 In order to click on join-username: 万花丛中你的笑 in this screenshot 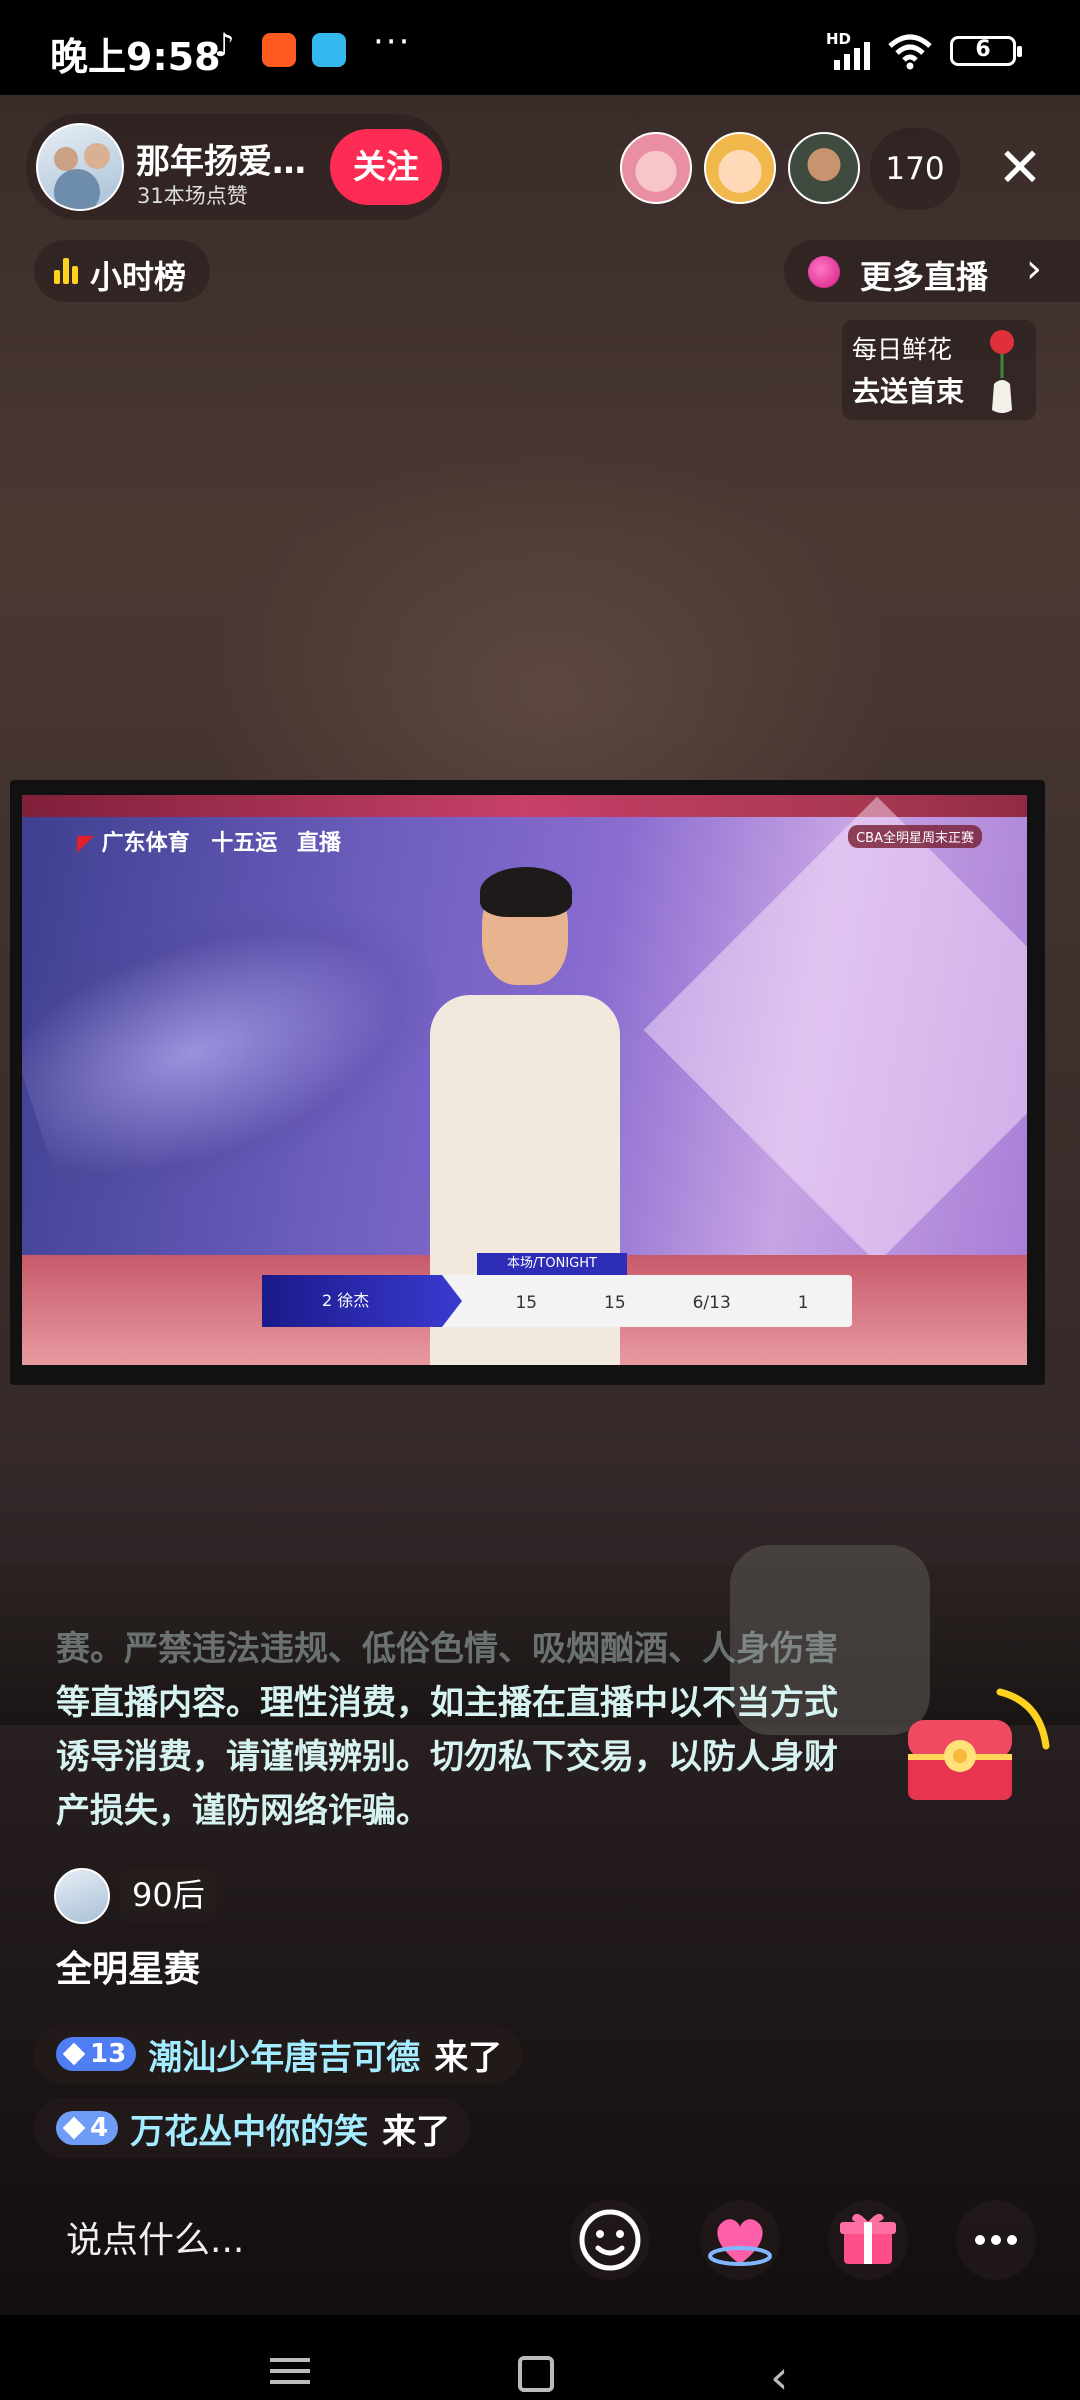, I will do `click(249, 2128)`.